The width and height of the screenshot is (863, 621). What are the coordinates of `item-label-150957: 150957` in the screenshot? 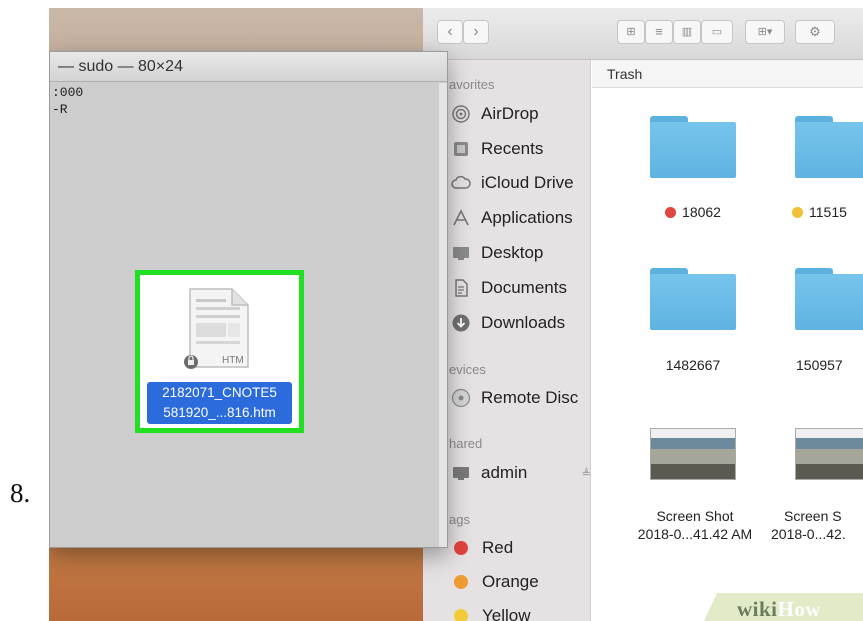 It's located at (819, 365).